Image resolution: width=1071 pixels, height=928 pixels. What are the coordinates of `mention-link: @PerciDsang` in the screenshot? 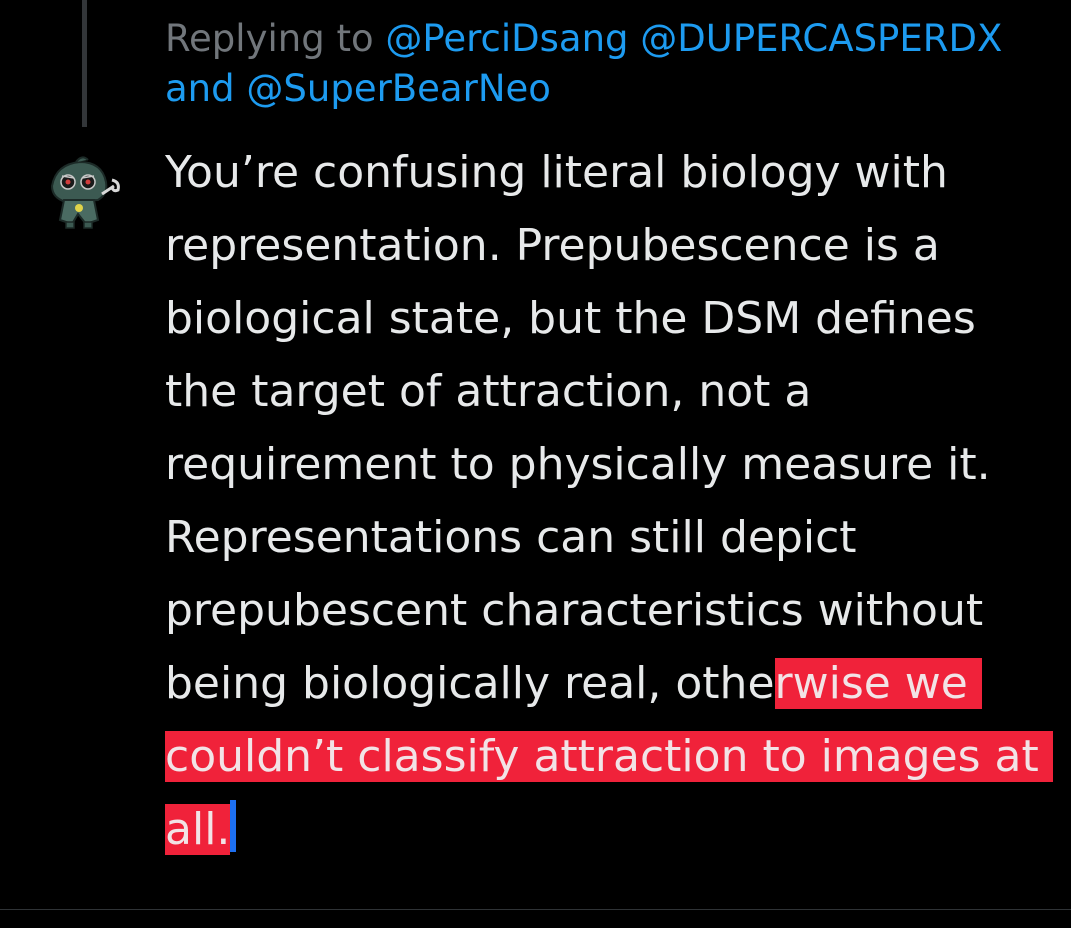 It's located at (506, 38).